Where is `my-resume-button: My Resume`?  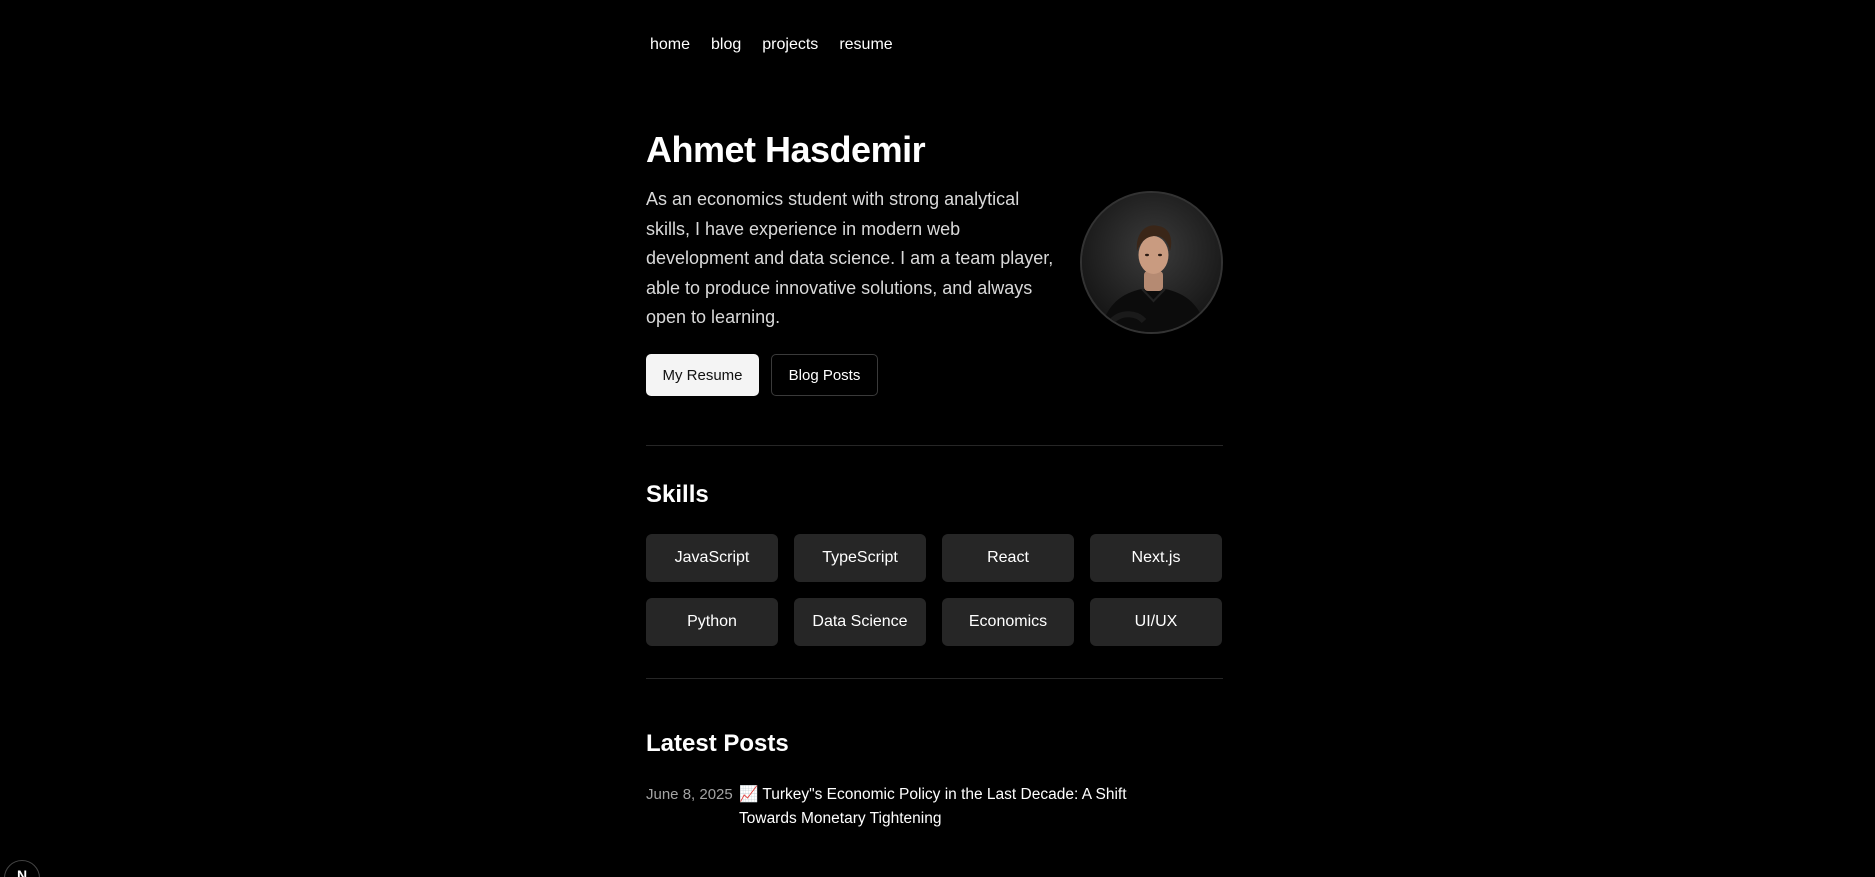 my-resume-button: My Resume is located at coordinates (702, 375).